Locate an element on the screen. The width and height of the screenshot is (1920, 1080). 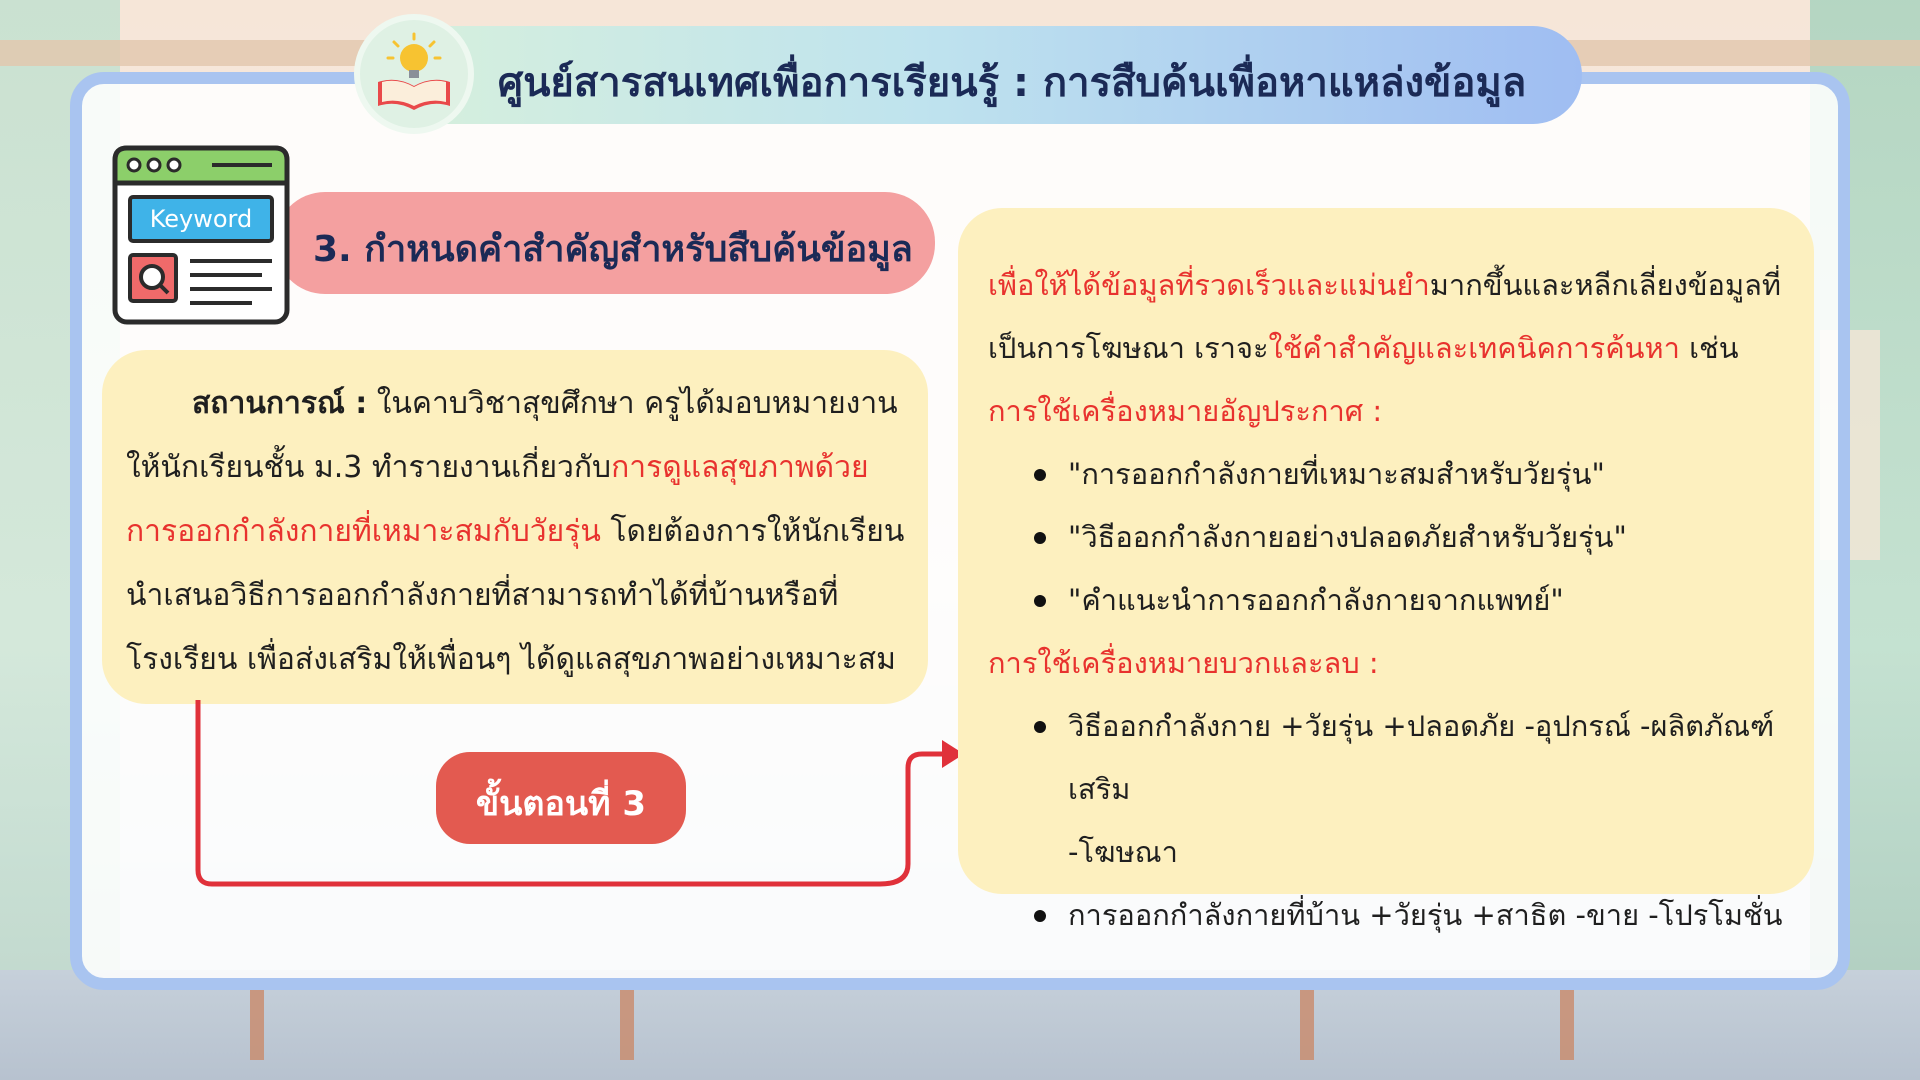
quote-list-item: "คำแนะนำการออกกำลังกายจากแพทย์" is located at coordinates (1396, 600).